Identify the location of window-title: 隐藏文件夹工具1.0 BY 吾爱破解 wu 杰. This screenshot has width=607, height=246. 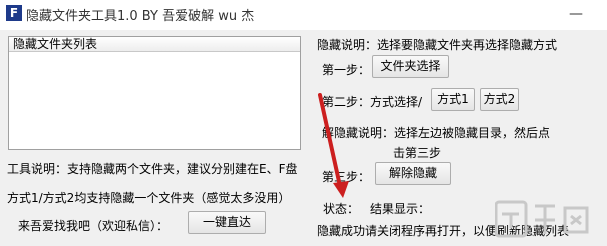
(140, 16).